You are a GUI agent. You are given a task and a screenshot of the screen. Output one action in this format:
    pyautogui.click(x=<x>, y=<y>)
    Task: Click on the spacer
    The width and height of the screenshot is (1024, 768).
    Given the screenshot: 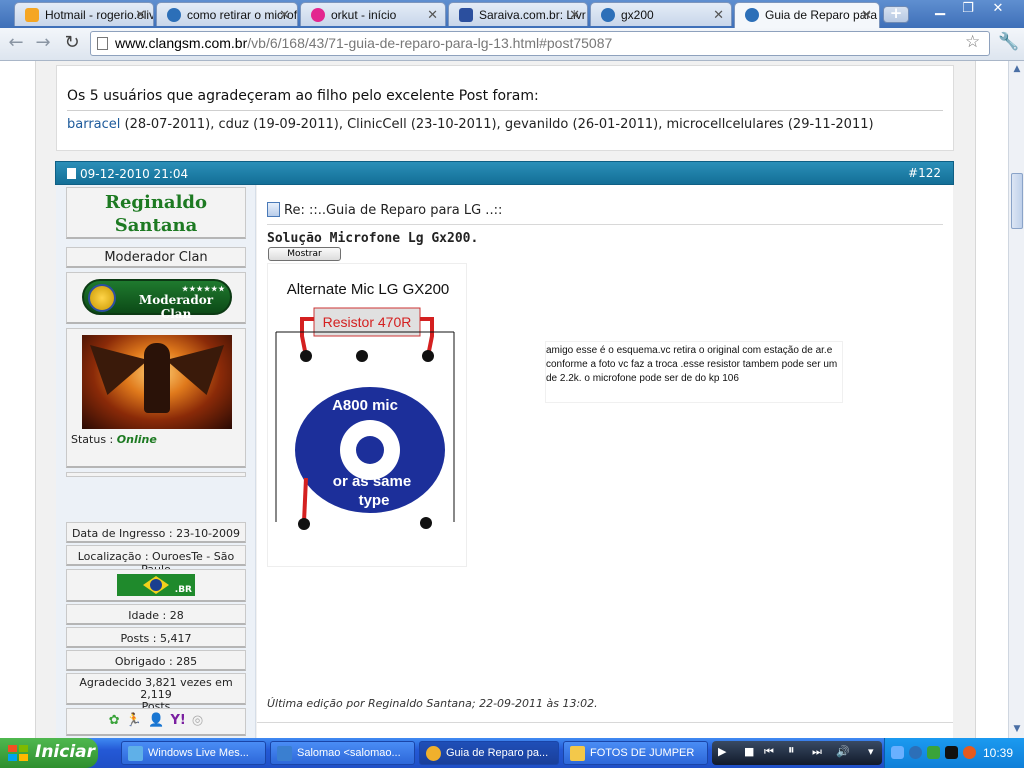 What is the action you would take?
    pyautogui.click(x=156, y=474)
    